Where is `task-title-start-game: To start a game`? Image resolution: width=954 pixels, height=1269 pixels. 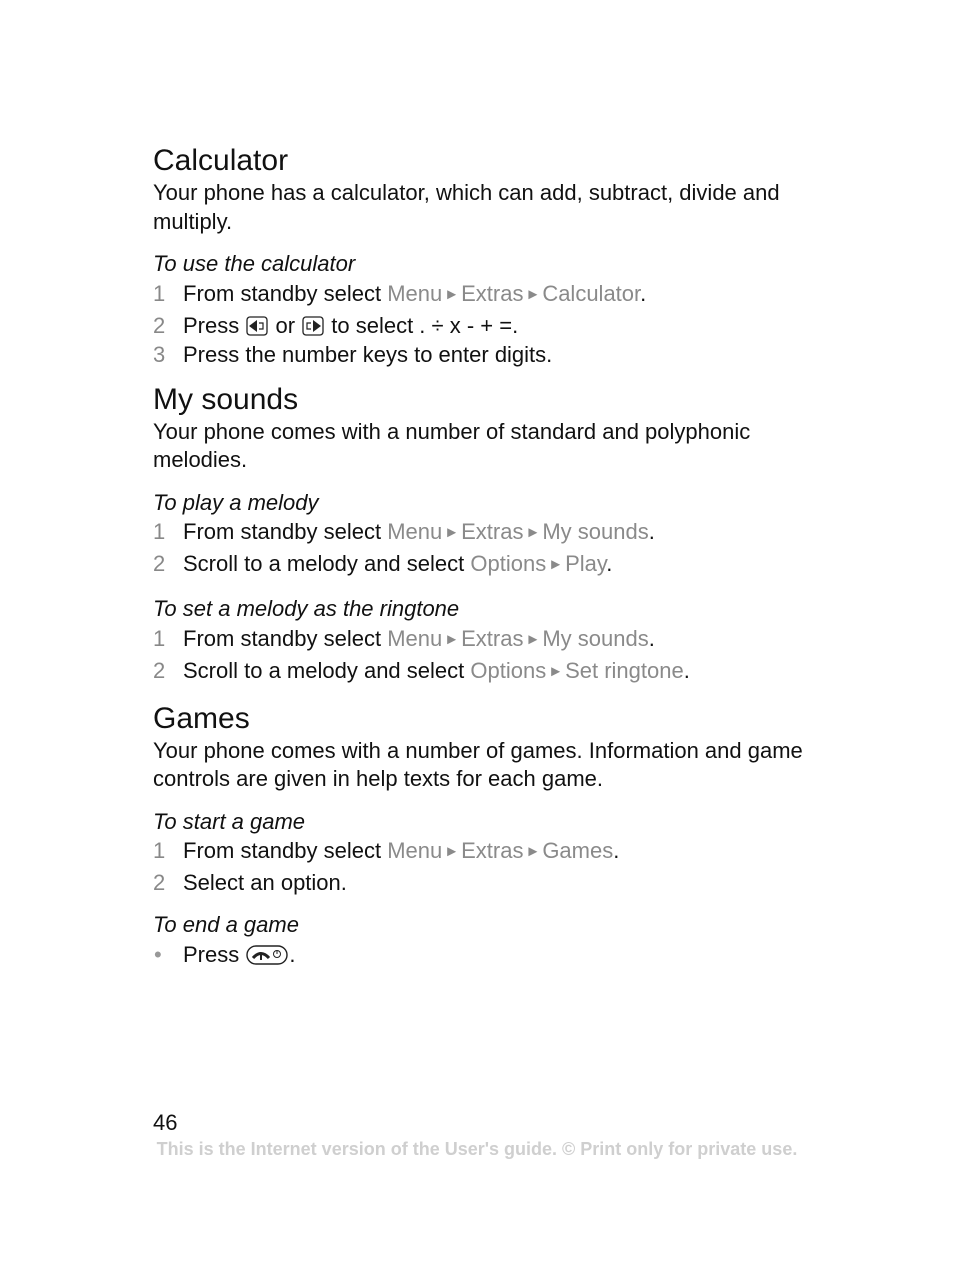
task-title-start-game: To start a game is located at coordinates (229, 821).